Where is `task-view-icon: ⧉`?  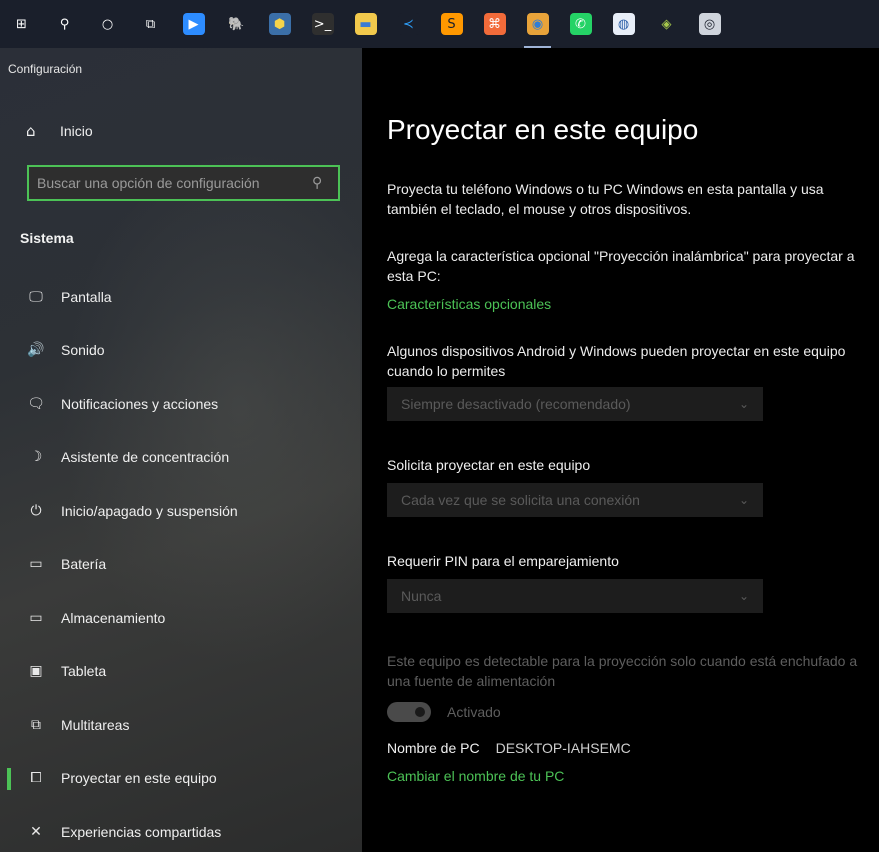
task-view-icon: ⧉ is located at coordinates (150, 24).